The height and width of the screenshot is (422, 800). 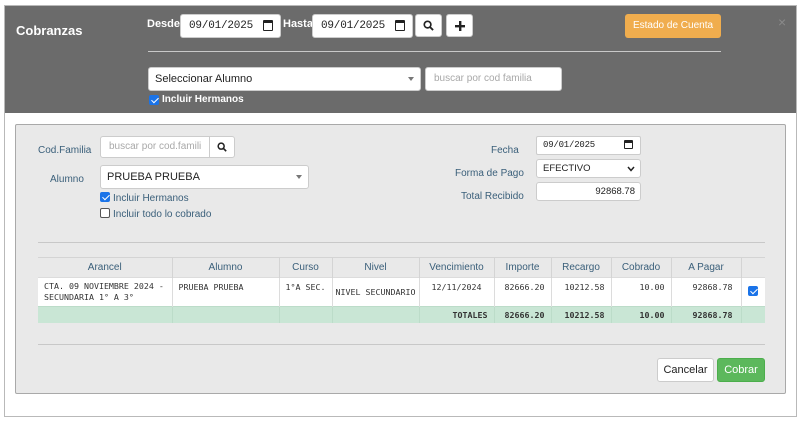 What do you see at coordinates (155, 147) in the screenshot?
I see `cod-familia-input: buscar por cod.famili` at bounding box center [155, 147].